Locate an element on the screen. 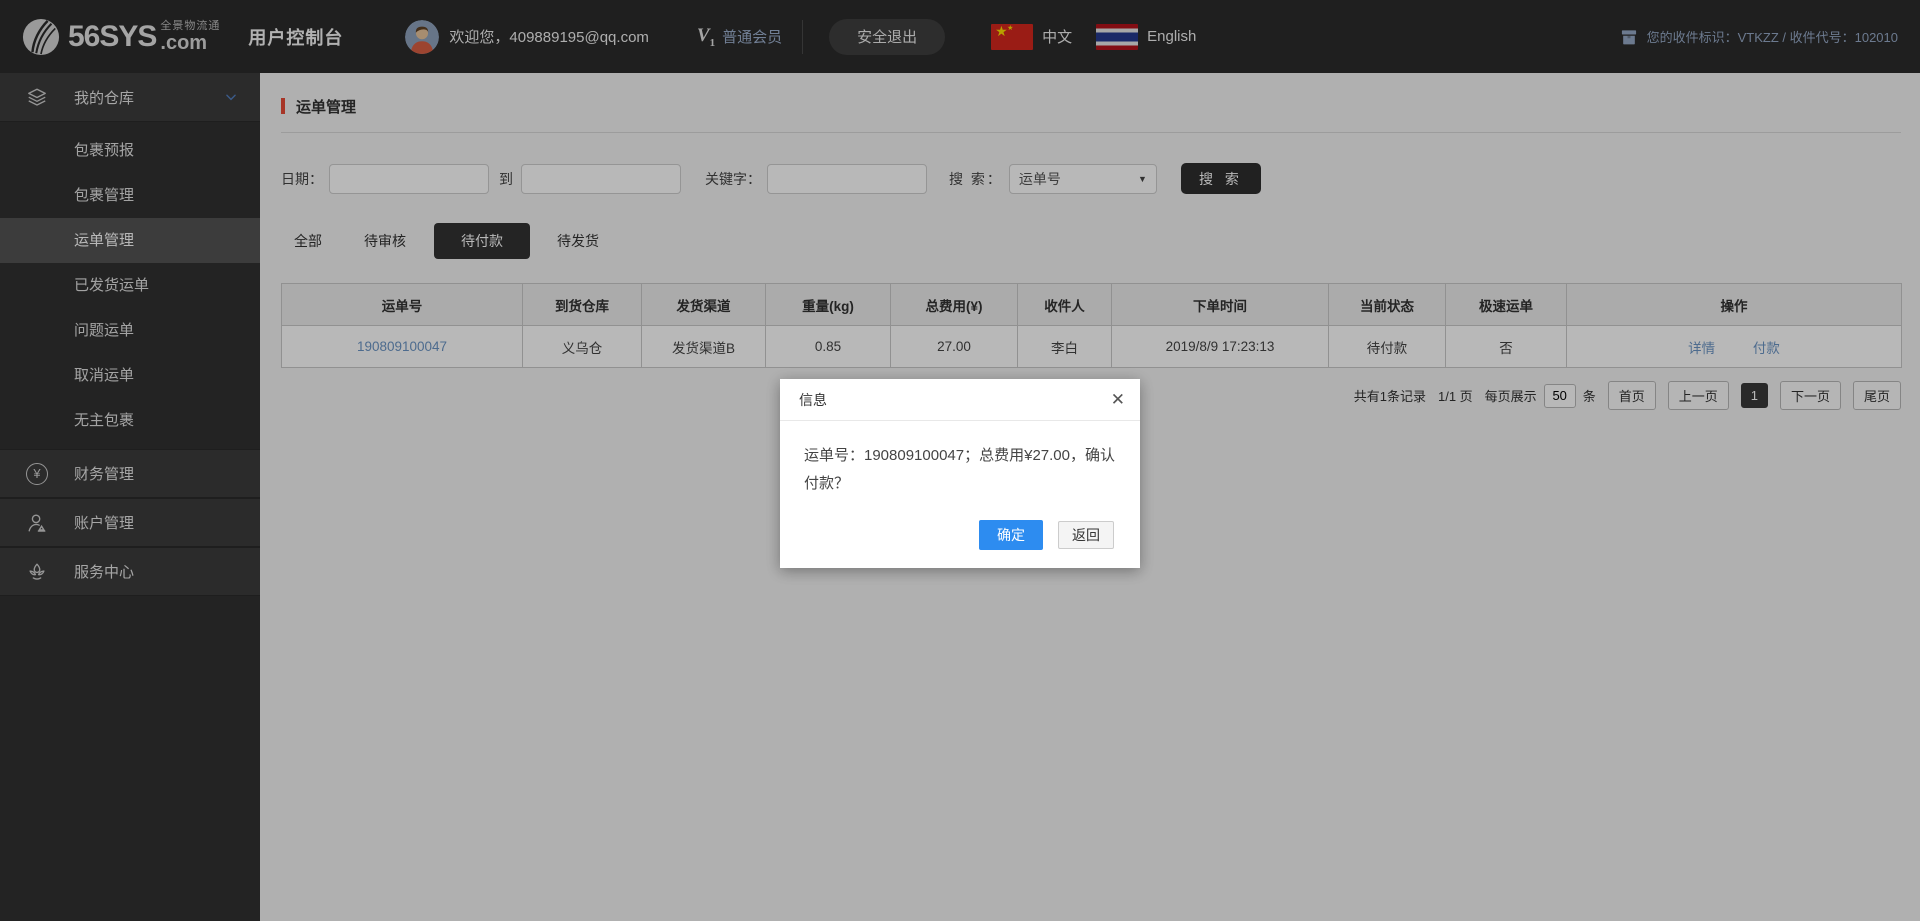 Image resolution: width=1920 pixels, height=921 pixels. close-icon: ✕ is located at coordinates (1118, 399).